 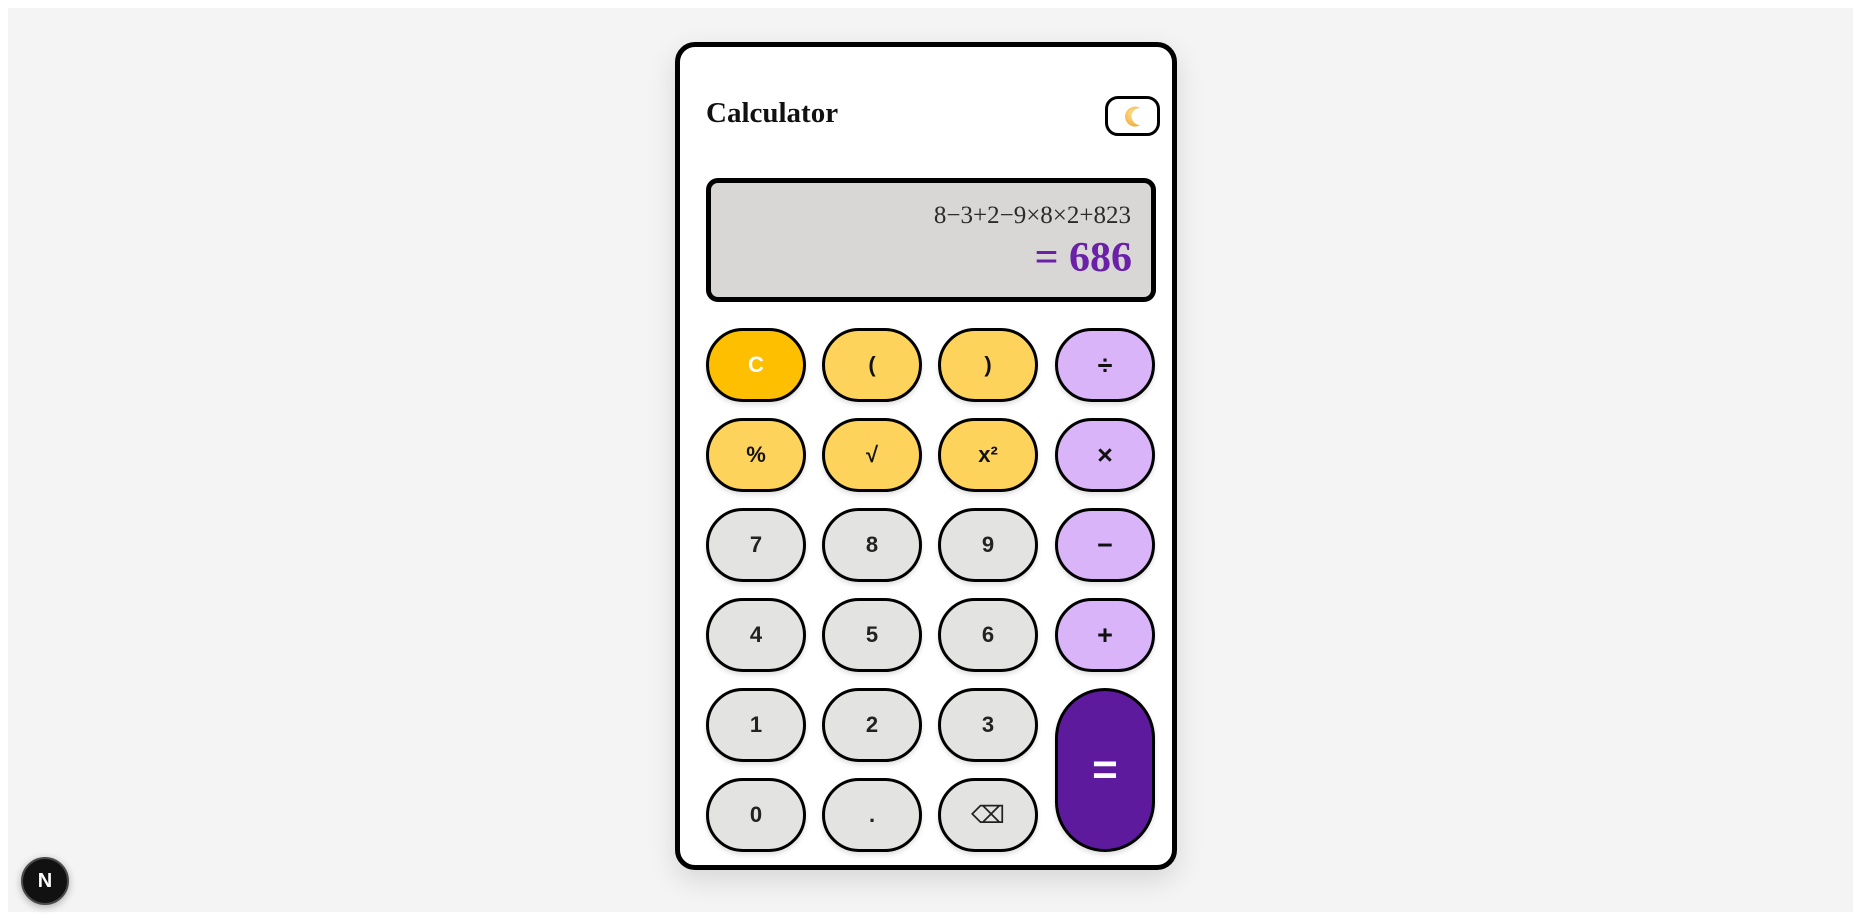 I want to click on equals-button: =, so click(x=1105, y=770).